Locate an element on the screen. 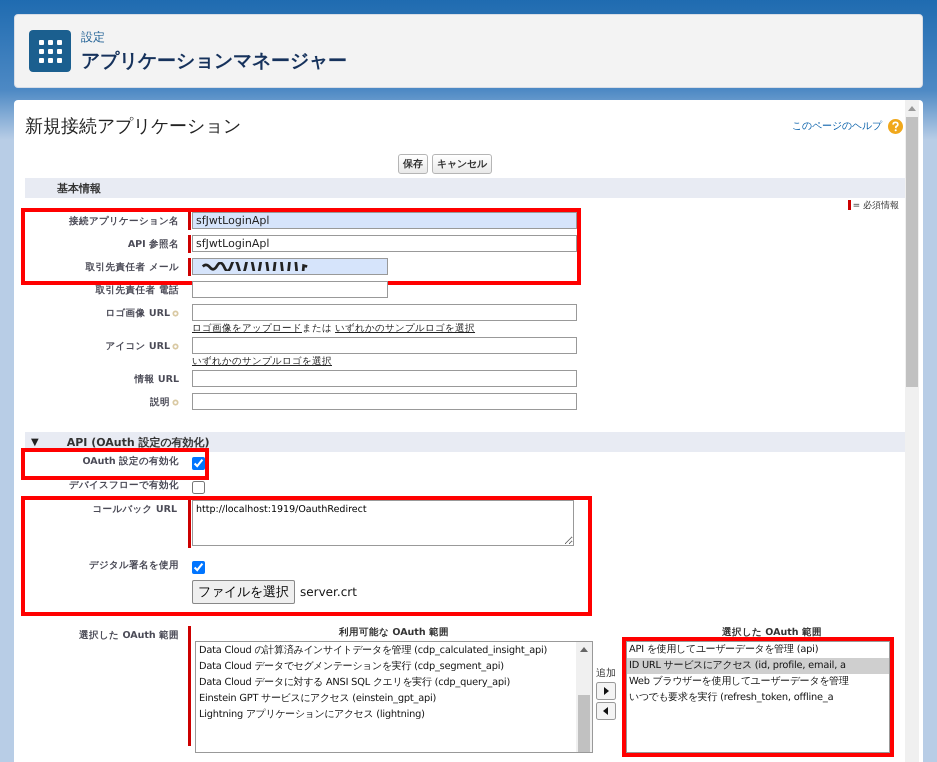 Image resolution: width=937 pixels, height=762 pixels. link-text: ロゴ画像をアップロード または いずれかのサンプルロゴを選択 is located at coordinates (334, 328).